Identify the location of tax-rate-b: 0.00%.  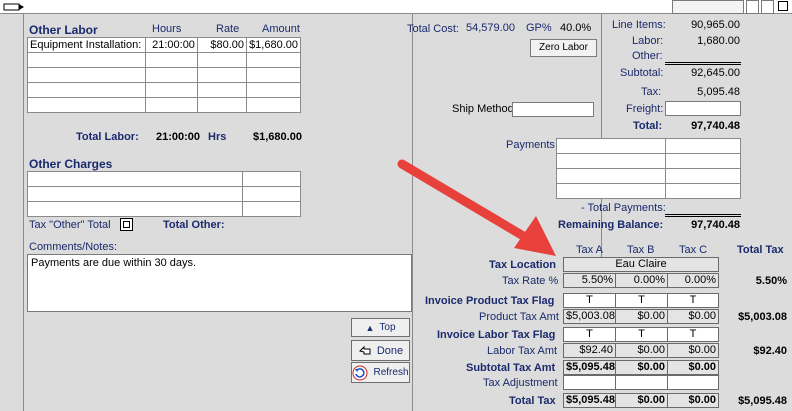
(641, 280).